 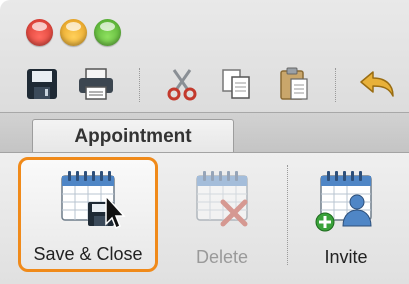 I want to click on copy-icon, so click(x=236, y=84).